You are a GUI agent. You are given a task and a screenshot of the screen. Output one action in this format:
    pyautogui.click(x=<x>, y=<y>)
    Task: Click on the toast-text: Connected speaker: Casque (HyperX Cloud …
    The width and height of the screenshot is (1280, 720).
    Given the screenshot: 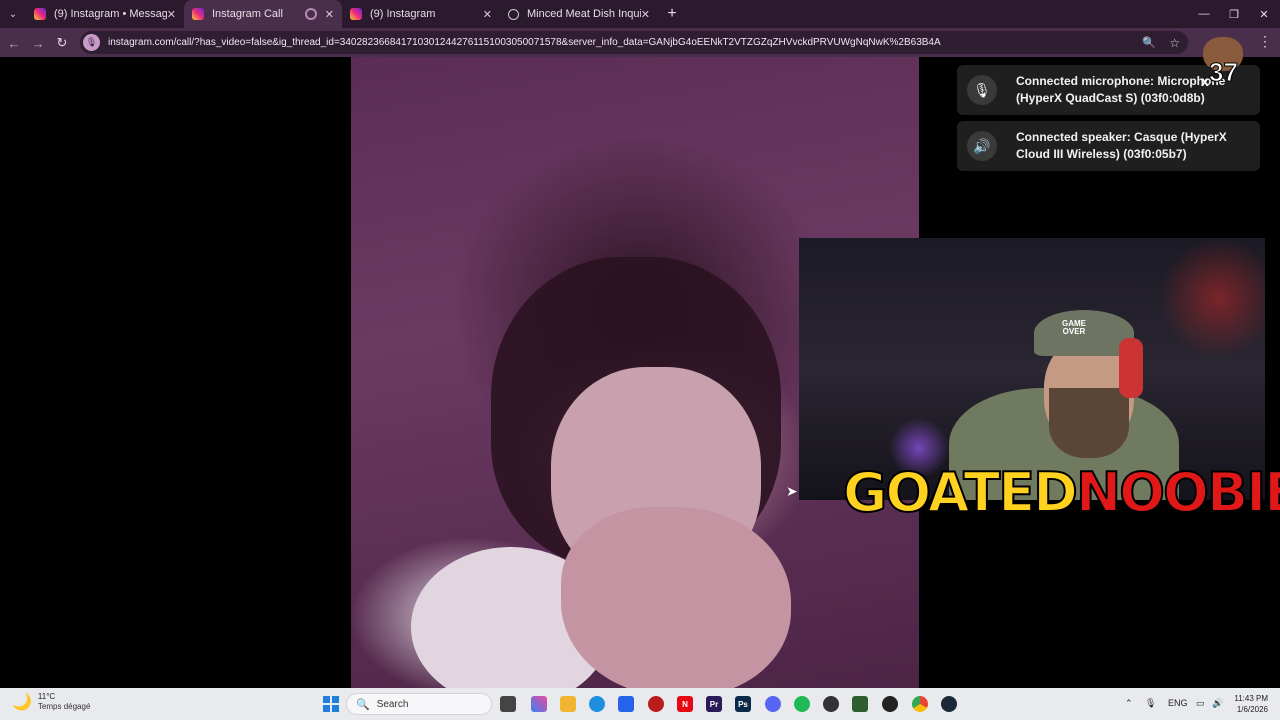 What is the action you would take?
    pyautogui.click(x=1121, y=145)
    